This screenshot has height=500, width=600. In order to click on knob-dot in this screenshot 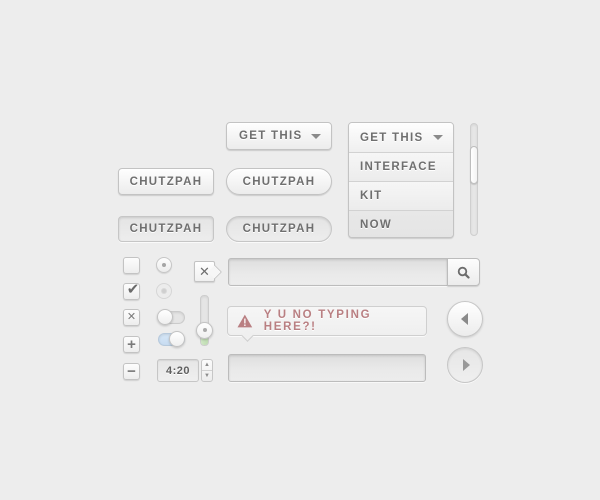, I will do `click(204, 330)`.